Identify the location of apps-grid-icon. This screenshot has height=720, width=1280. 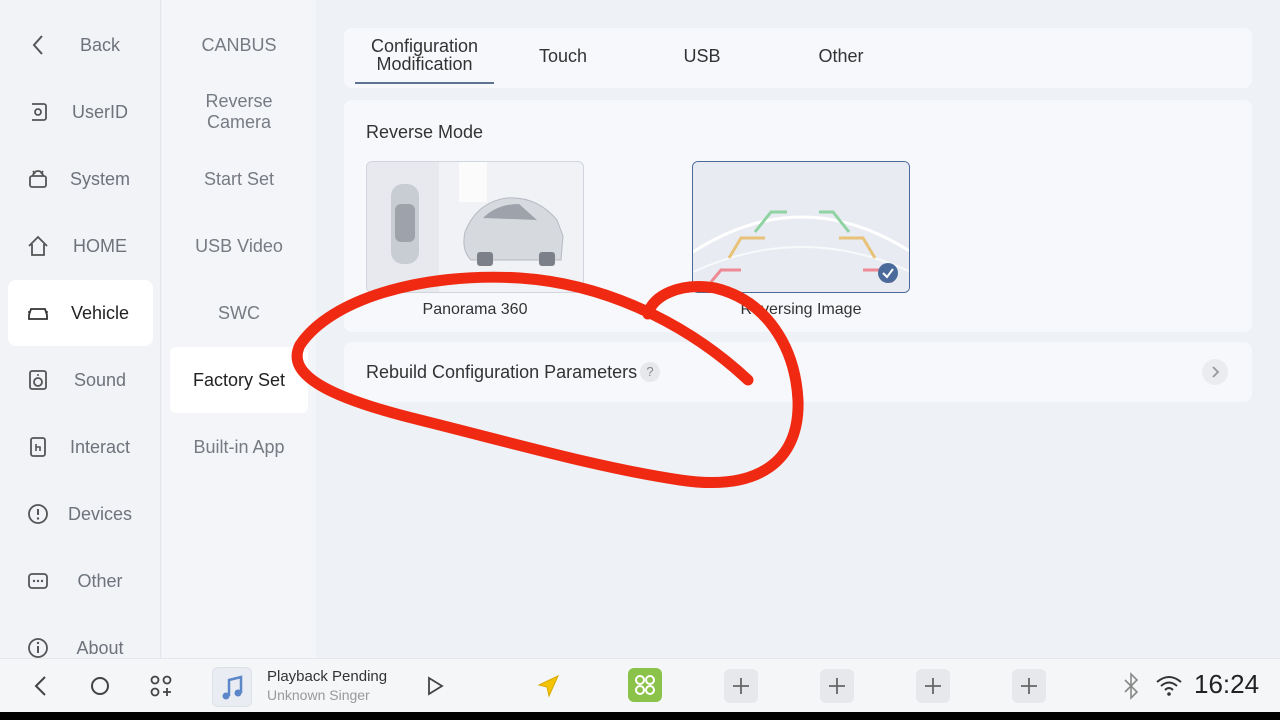
(645, 685).